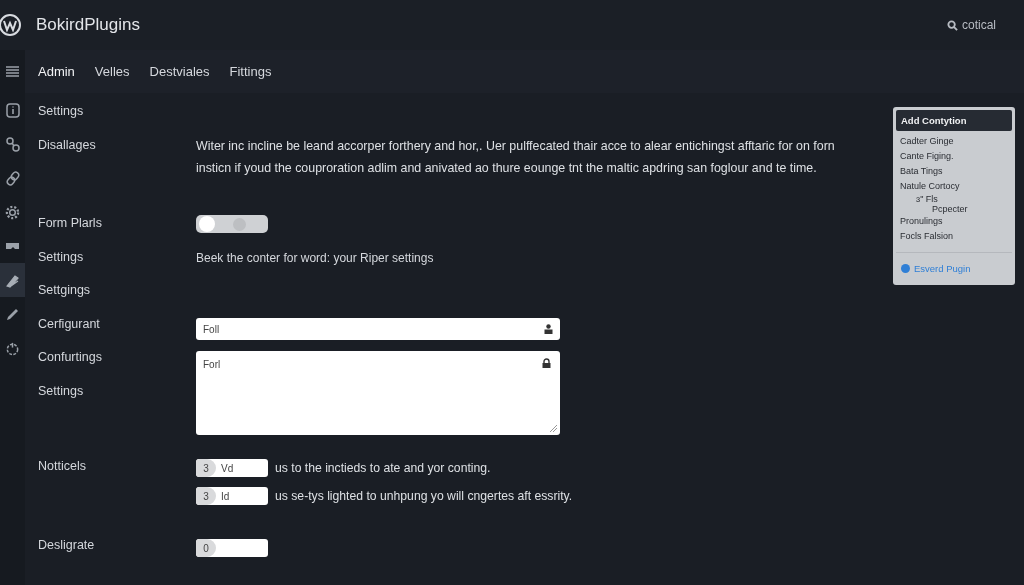 The width and height of the screenshot is (1024, 585). What do you see at coordinates (954, 186) in the screenshot?
I see `menu-item: Natule Cortocy` at bounding box center [954, 186].